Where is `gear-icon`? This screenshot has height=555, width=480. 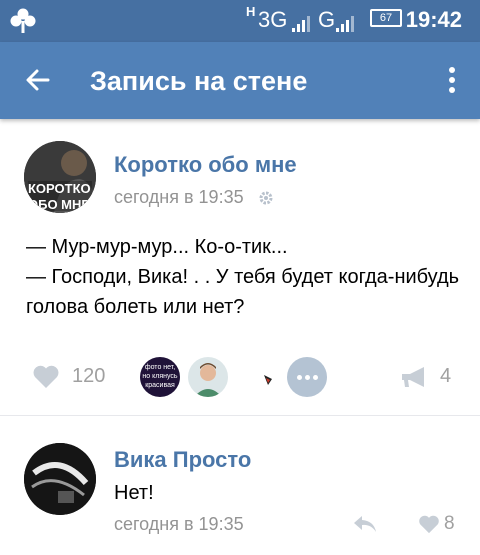
gear-icon is located at coordinates (266, 198).